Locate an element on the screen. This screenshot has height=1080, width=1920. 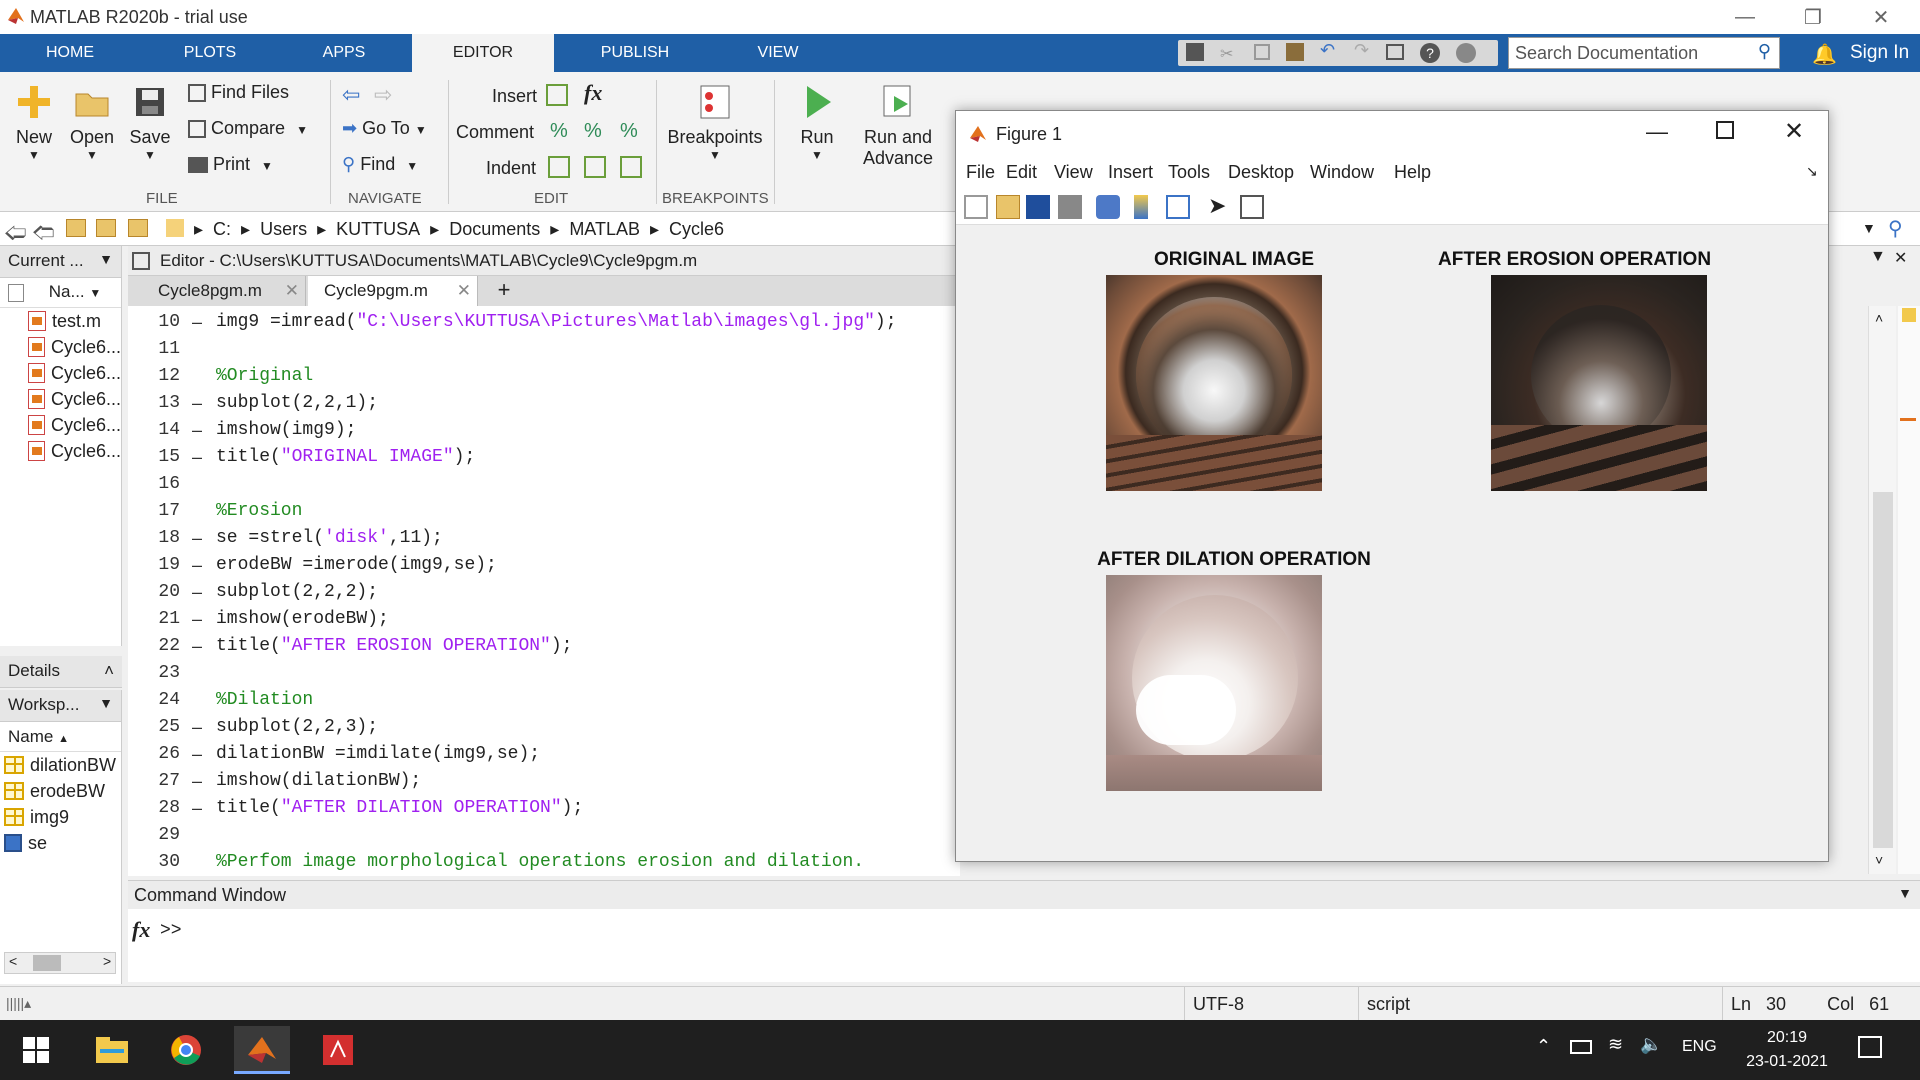
code-line: imshow(erodeBW); is located at coordinates (302, 619).